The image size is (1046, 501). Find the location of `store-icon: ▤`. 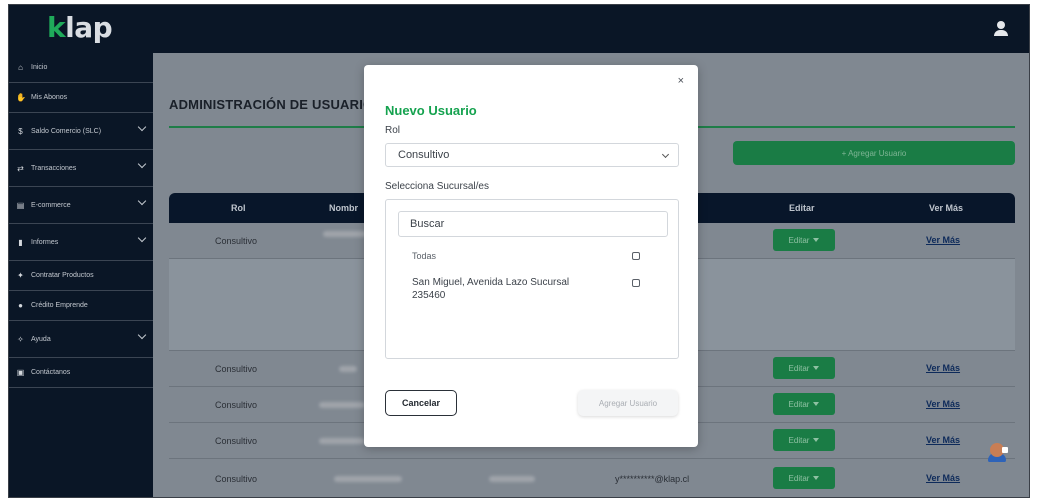

store-icon: ▤ is located at coordinates (20, 205).